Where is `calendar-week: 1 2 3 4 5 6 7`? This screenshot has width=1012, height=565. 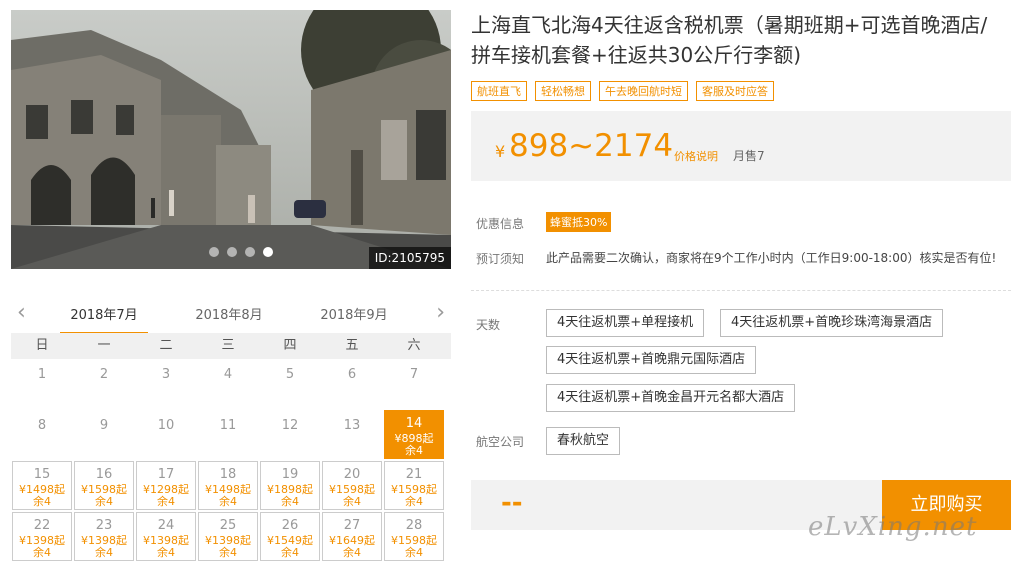 calendar-week: 1 2 3 4 5 6 7 is located at coordinates (231, 384).